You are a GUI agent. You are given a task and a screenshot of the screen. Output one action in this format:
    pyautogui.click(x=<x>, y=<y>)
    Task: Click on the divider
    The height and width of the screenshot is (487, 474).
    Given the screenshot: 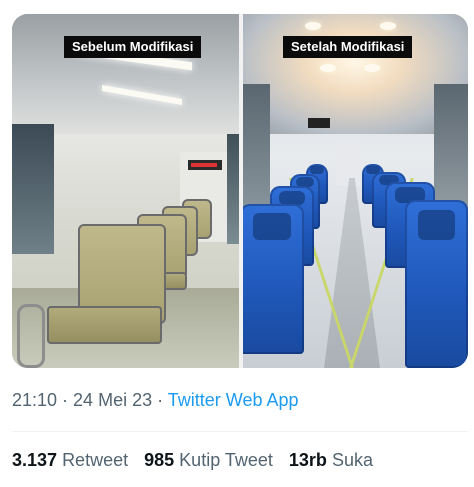 What is the action you would take?
    pyautogui.click(x=240, y=431)
    